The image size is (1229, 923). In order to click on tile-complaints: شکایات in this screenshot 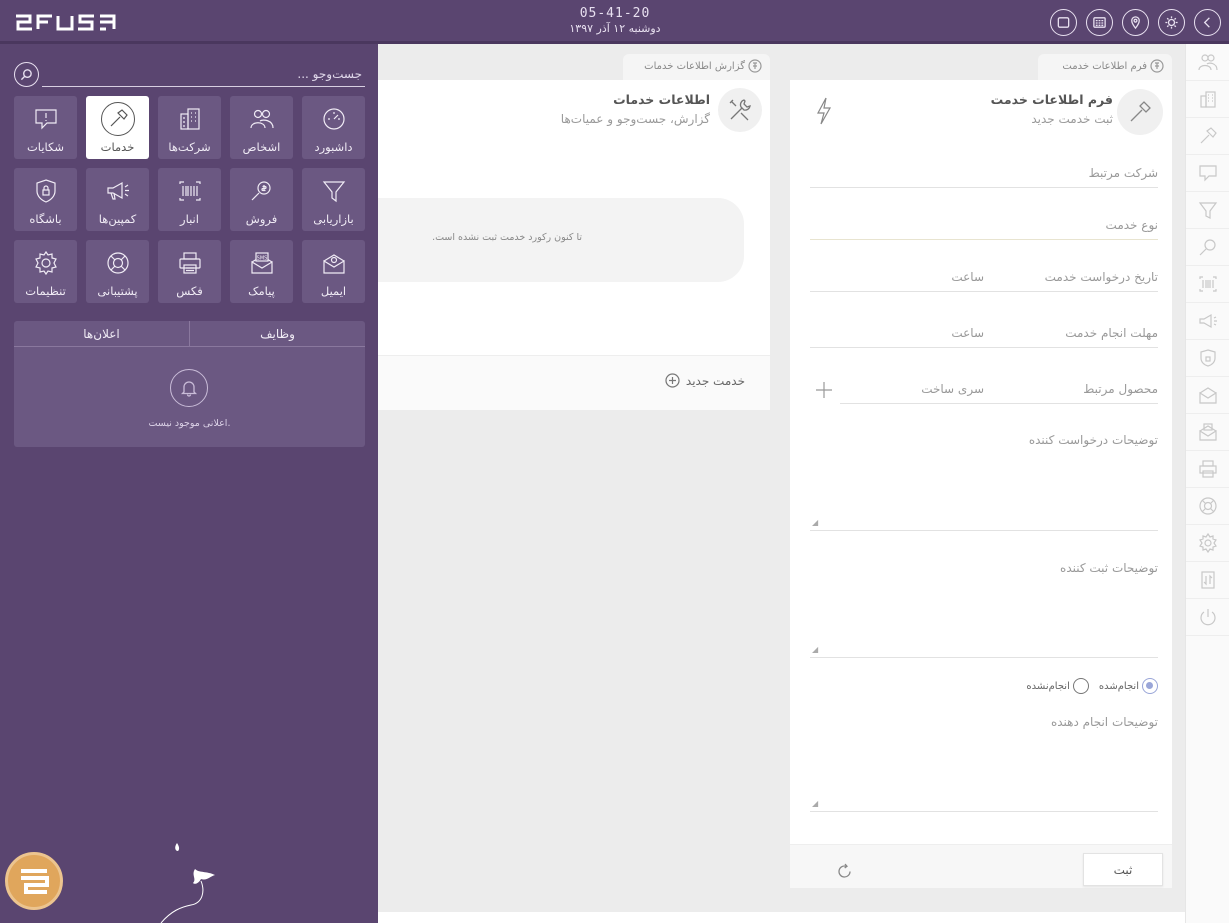, I will do `click(45, 127)`.